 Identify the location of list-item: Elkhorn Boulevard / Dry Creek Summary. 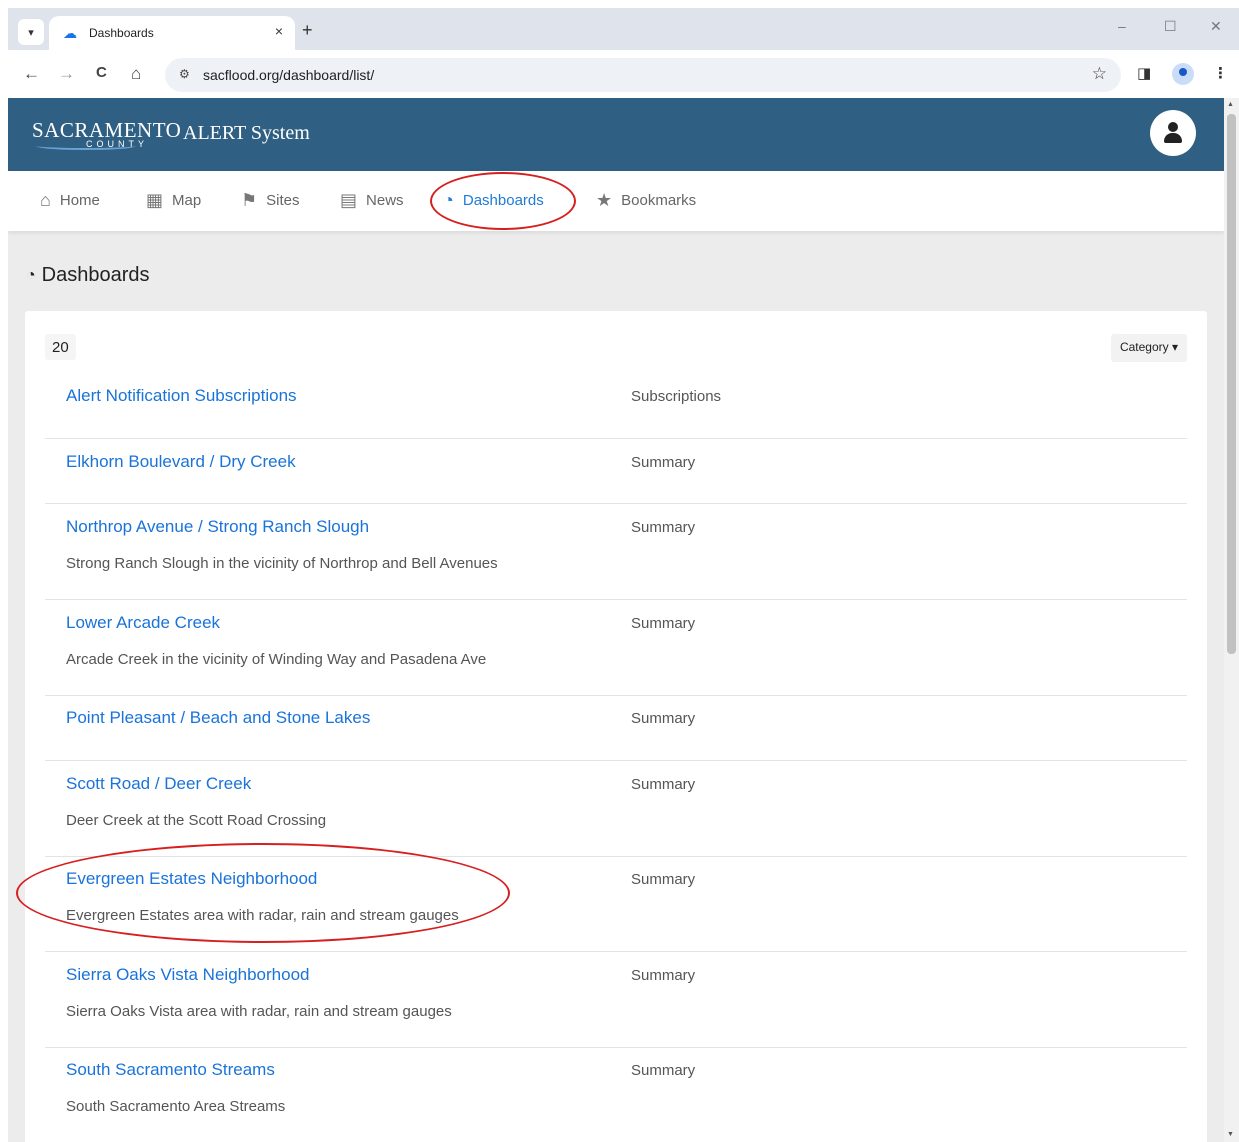
(616, 478).